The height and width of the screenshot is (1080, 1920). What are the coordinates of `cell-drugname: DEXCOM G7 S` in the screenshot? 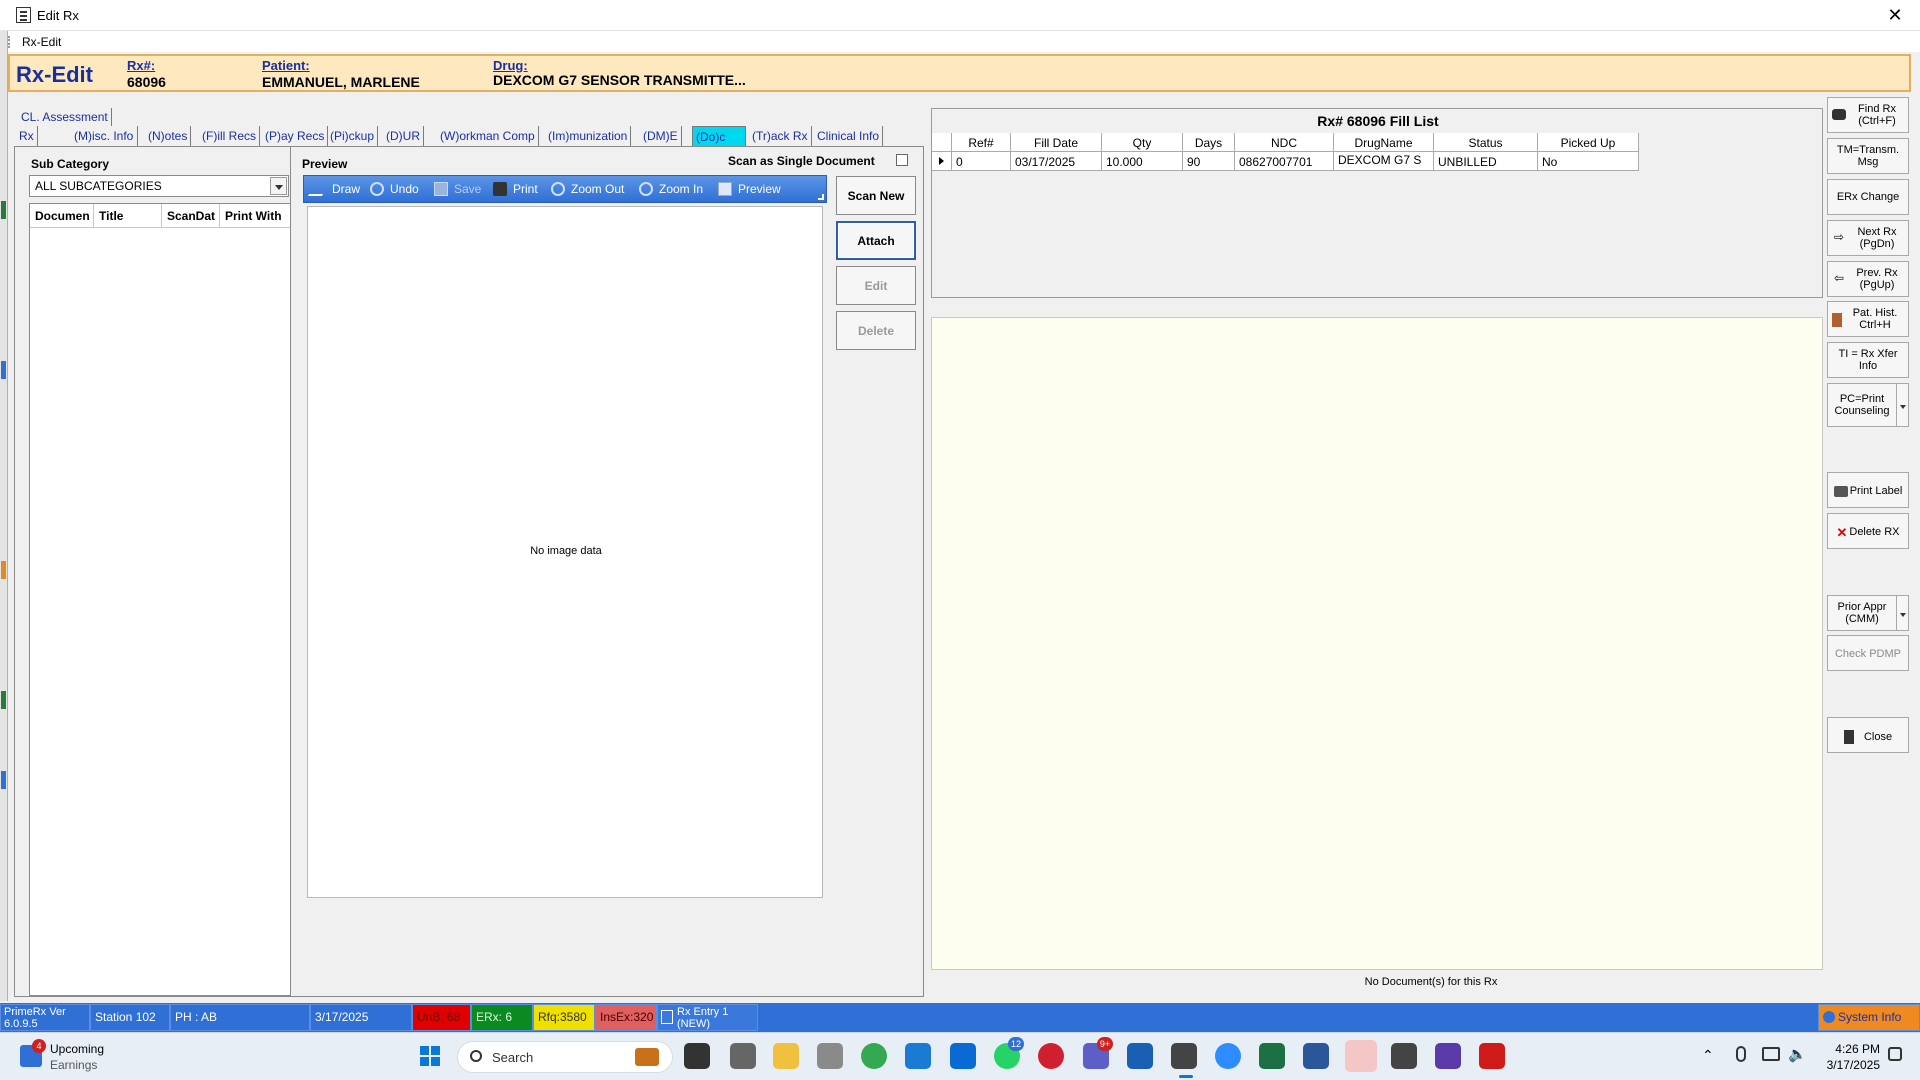 It's located at (1384, 161).